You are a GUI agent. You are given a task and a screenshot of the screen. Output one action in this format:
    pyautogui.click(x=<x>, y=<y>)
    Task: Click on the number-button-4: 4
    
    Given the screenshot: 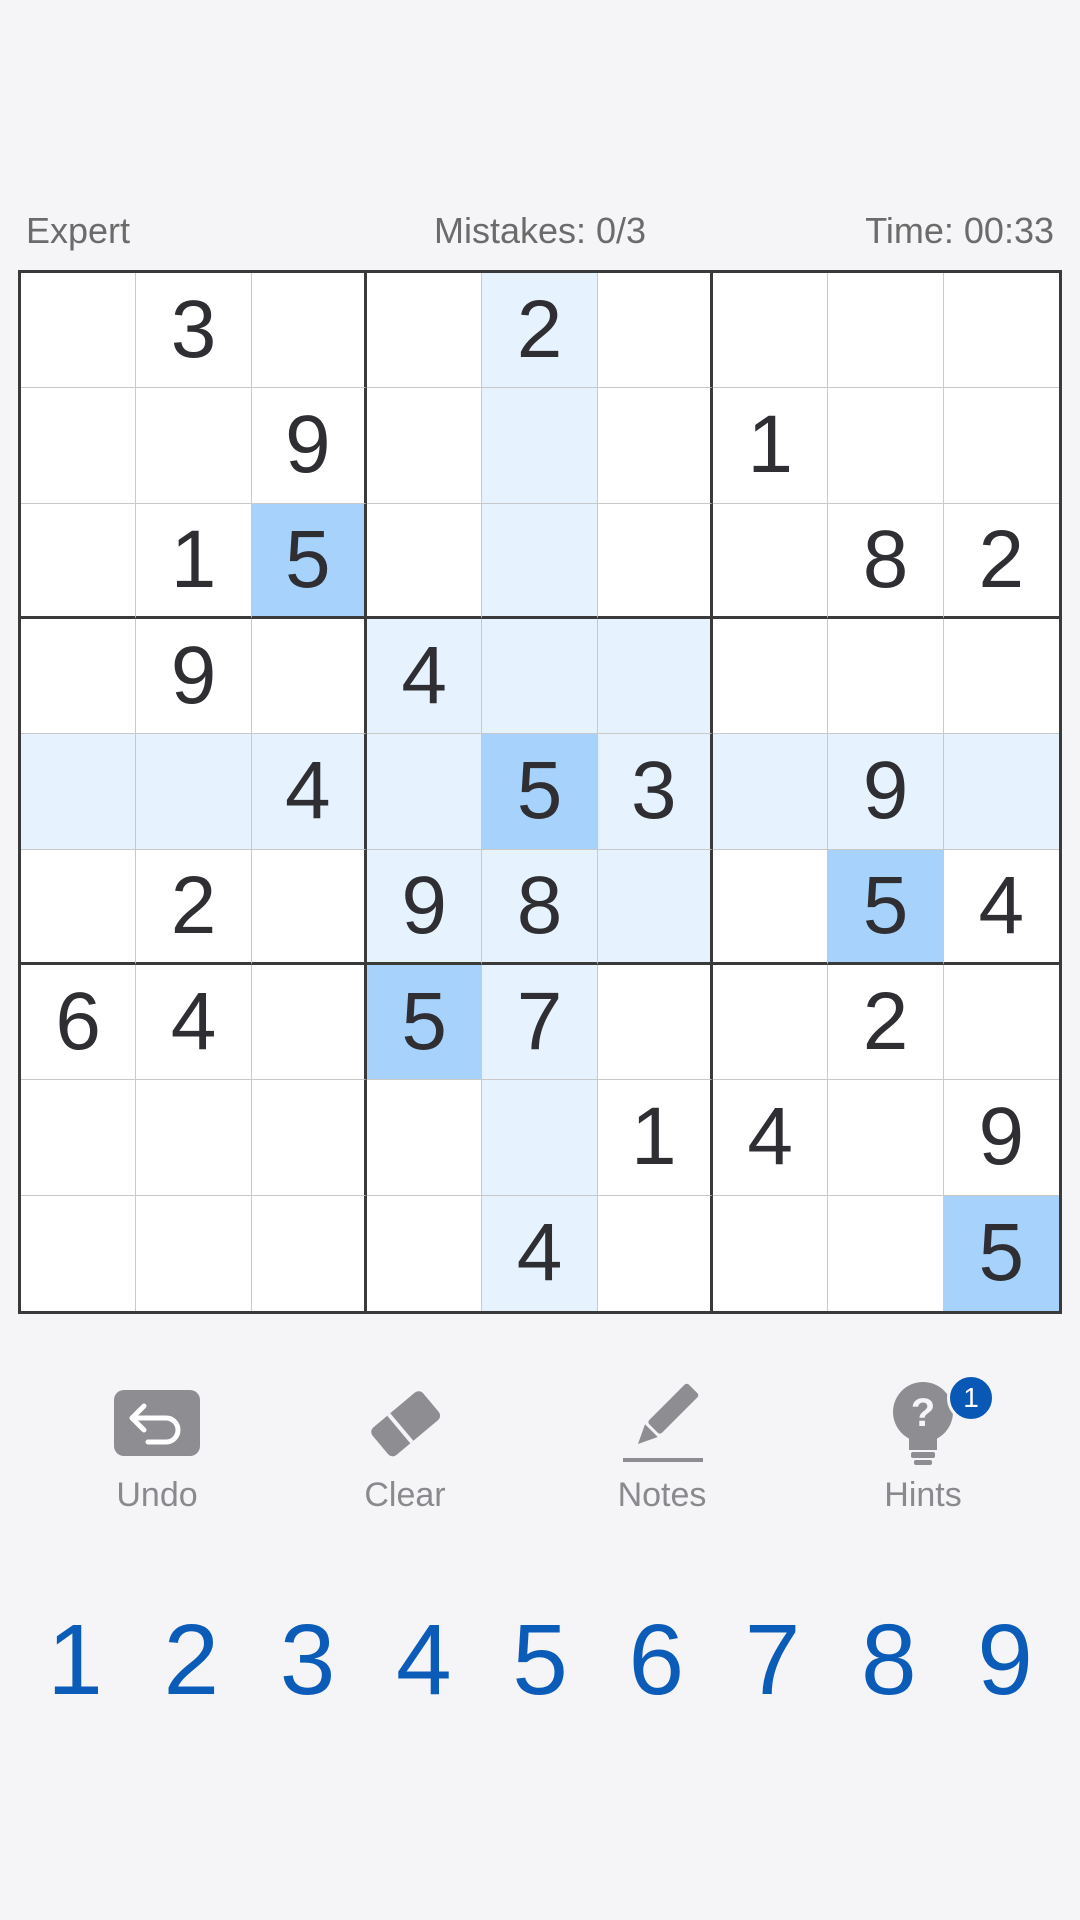 What is the action you would take?
    pyautogui.click(x=424, y=1660)
    